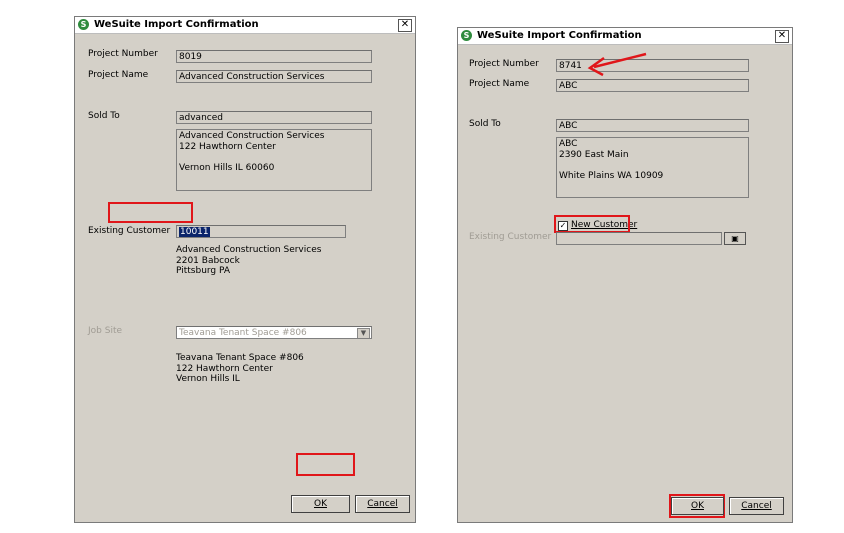  I want to click on existing-customer-value: 10011, so click(194, 232).